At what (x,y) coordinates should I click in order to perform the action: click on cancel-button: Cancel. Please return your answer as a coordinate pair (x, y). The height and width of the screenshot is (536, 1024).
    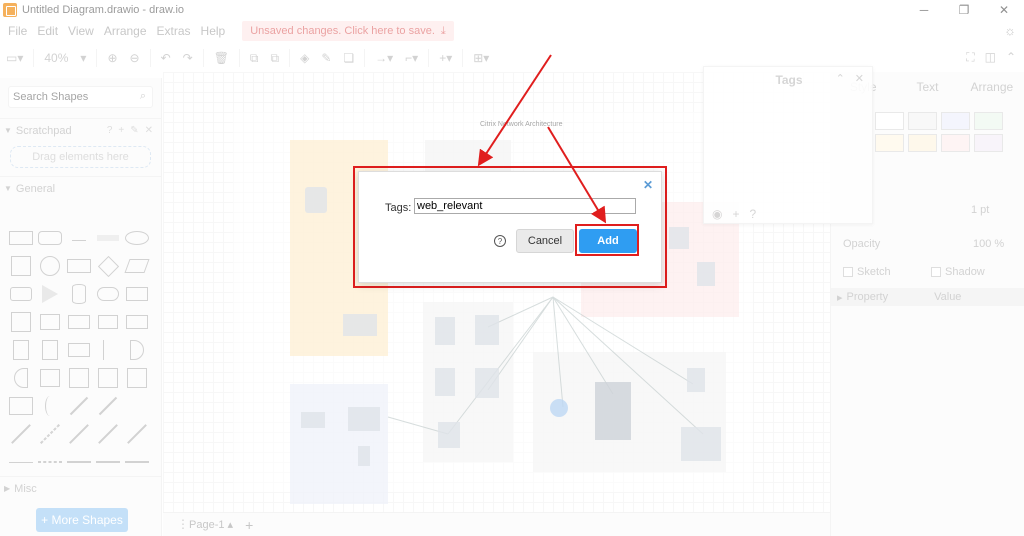
    Looking at the image, I should click on (545, 241).